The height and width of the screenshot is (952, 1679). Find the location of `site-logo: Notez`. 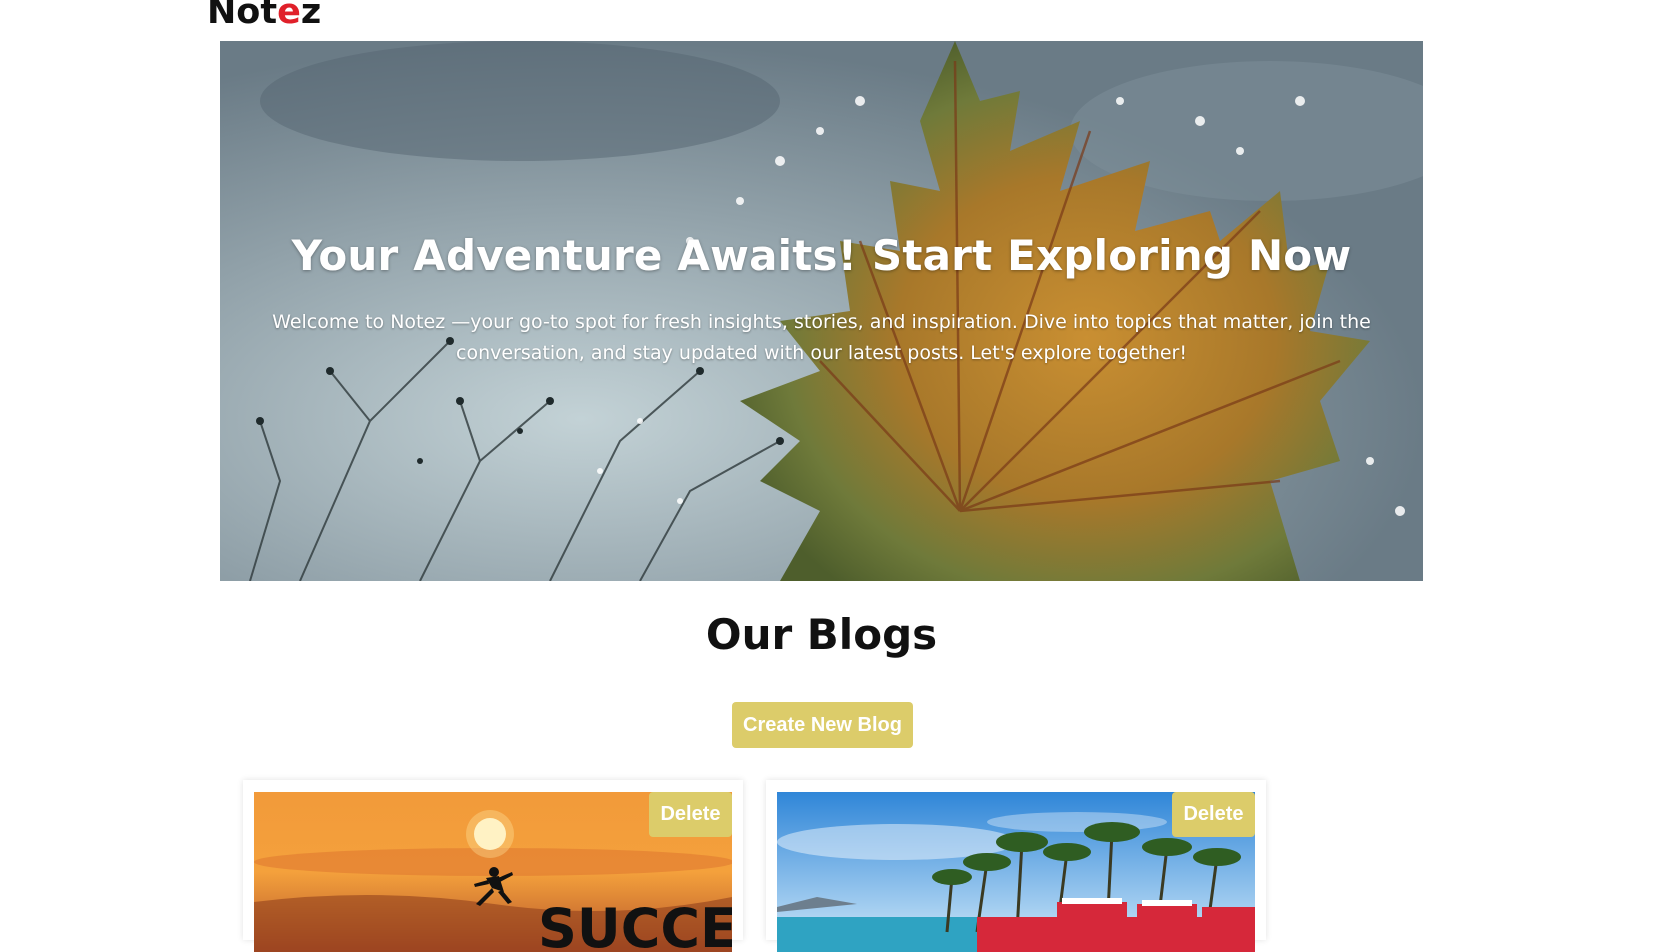

site-logo: Notez is located at coordinates (264, 18).